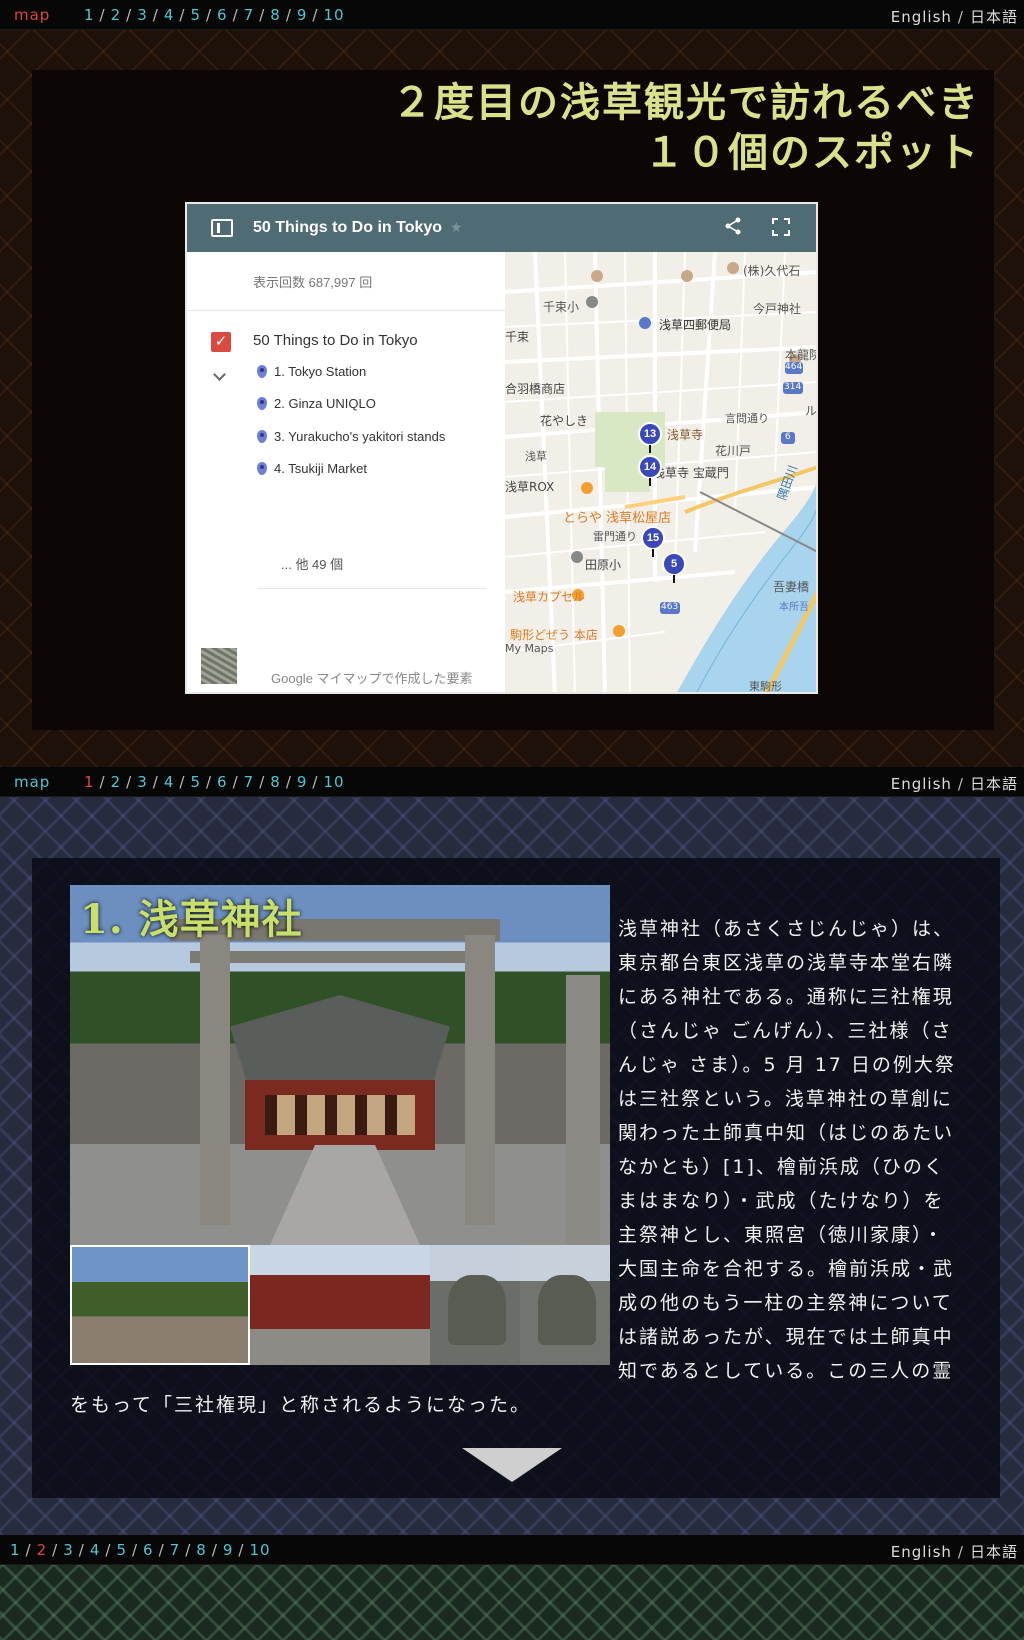  What do you see at coordinates (564, 421) in the screenshot?
I see `map-label: 花やしき` at bounding box center [564, 421].